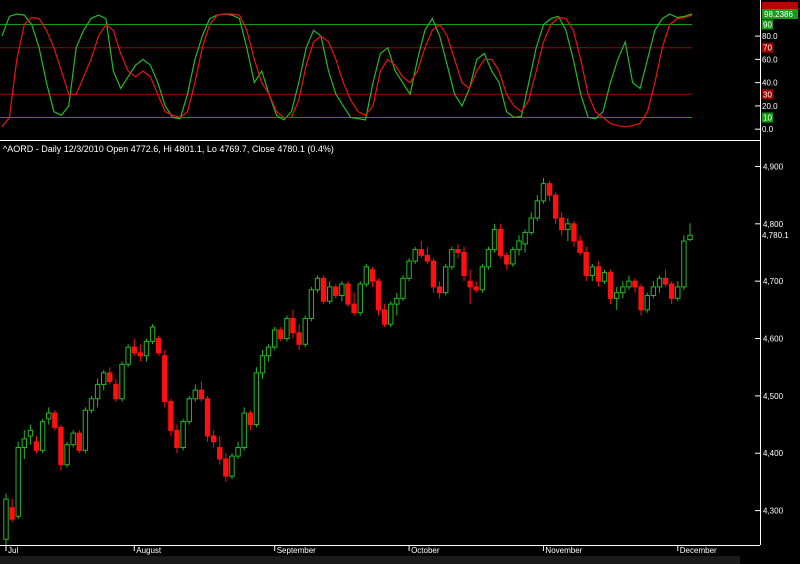  I want to click on oscillator-tick-label: 60.0, so click(770, 59).